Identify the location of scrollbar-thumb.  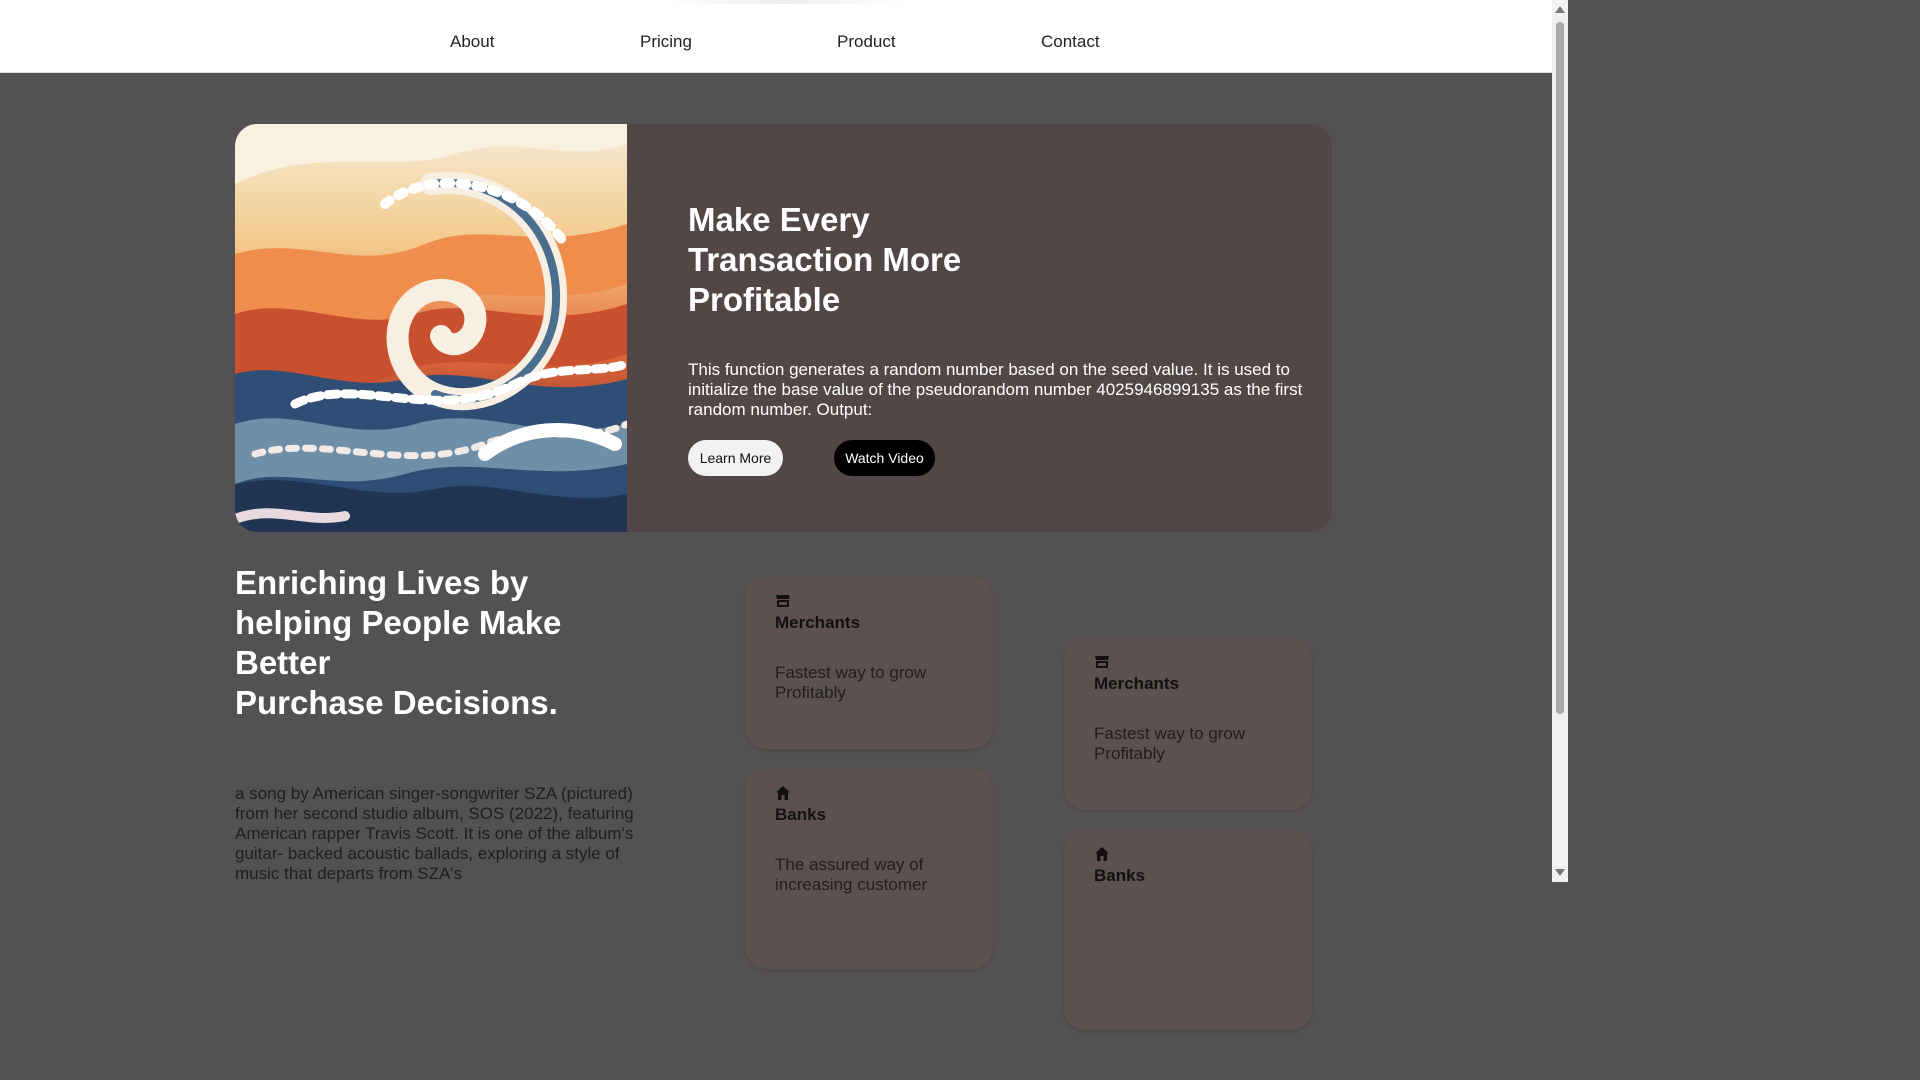
(1560, 368).